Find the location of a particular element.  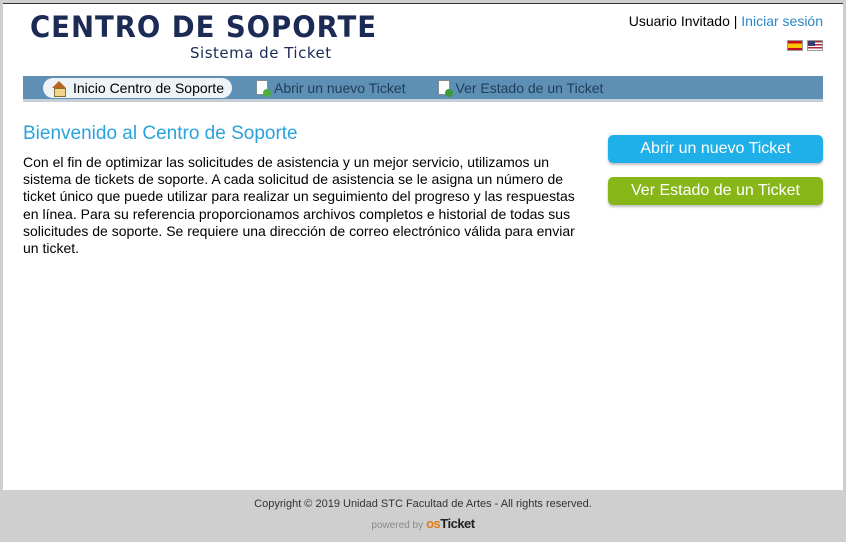

es-flag-icon is located at coordinates (795, 45).